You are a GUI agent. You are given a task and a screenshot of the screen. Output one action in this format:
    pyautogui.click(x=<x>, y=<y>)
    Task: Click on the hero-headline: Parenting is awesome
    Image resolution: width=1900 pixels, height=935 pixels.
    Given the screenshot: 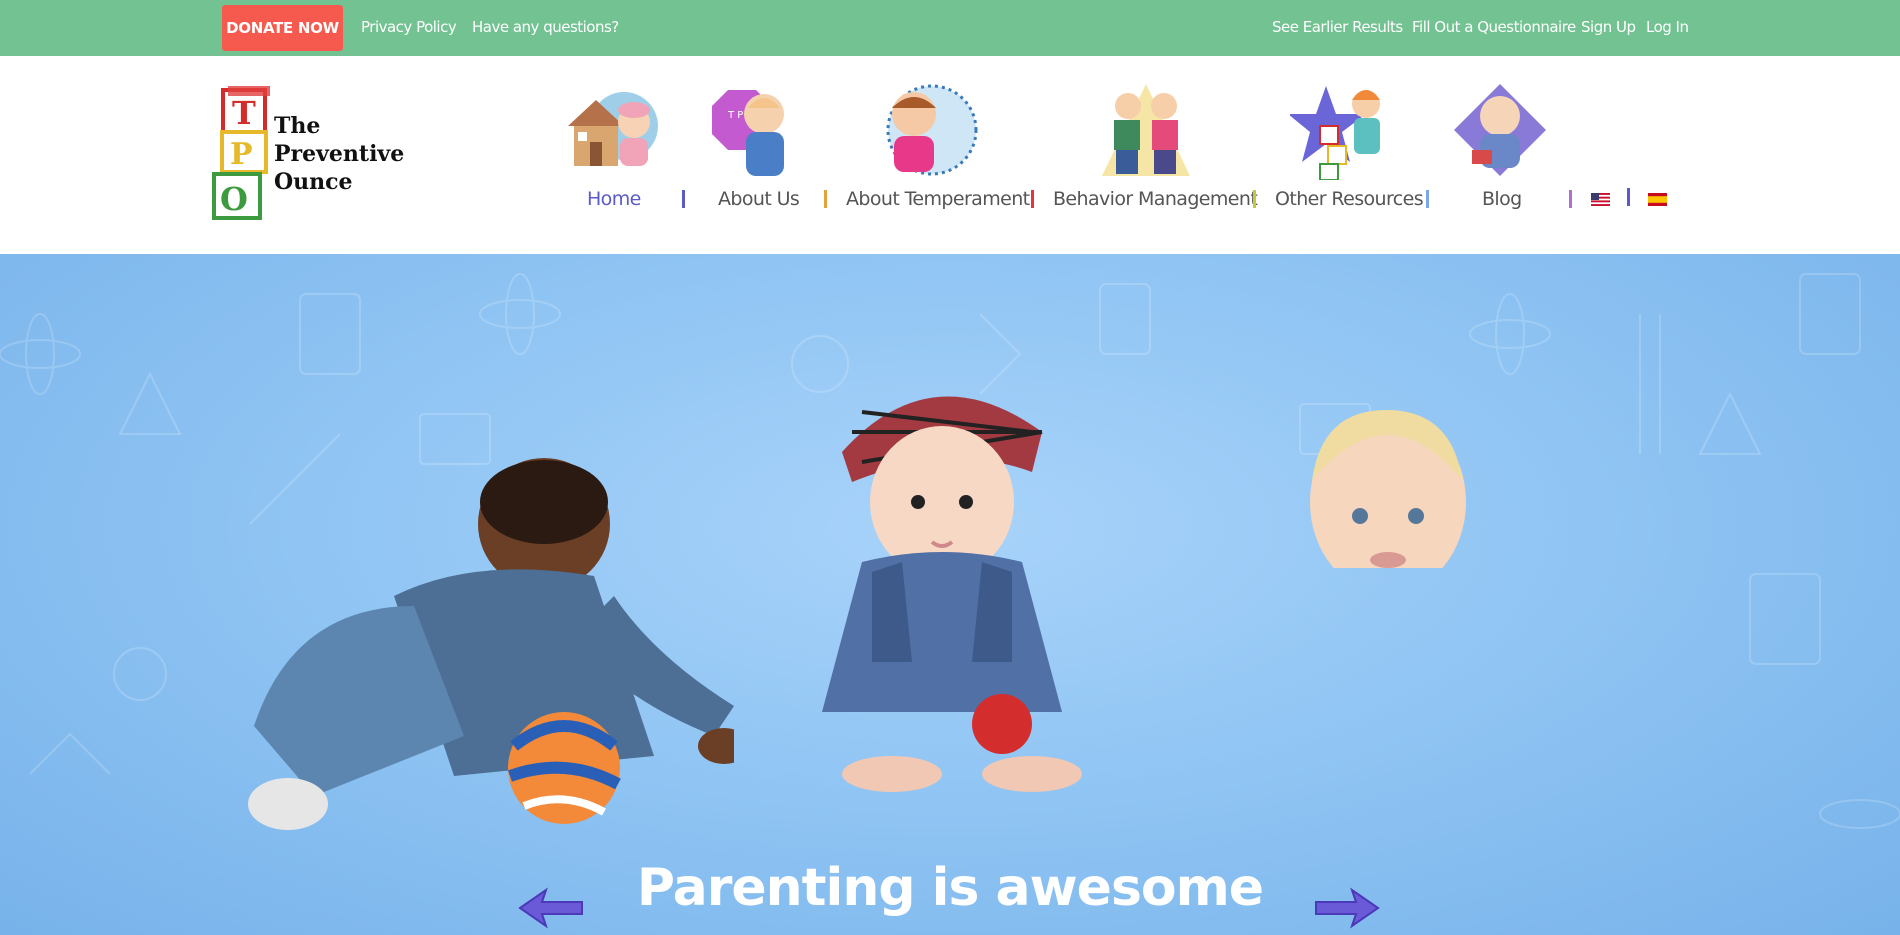 What is the action you would take?
    pyautogui.click(x=950, y=888)
    